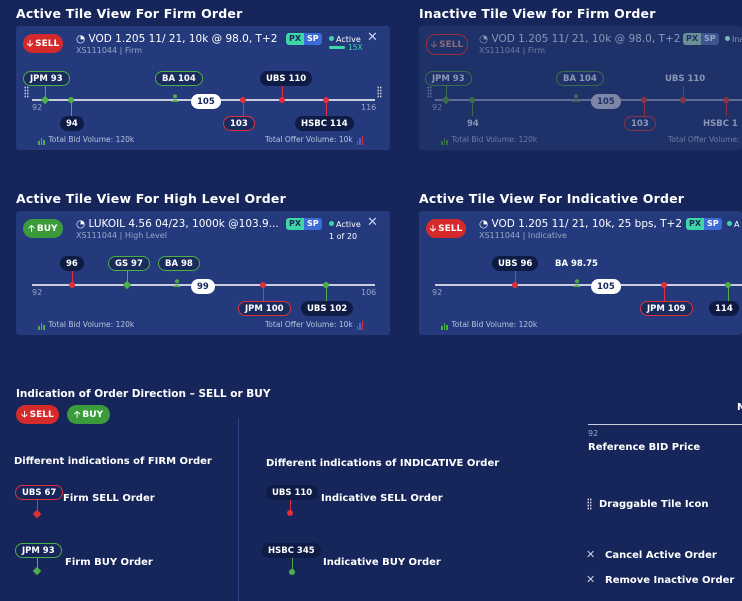  What do you see at coordinates (581, 224) in the screenshot?
I see `instrument-name: ◔ VOD 1.205 11/ 21, 10k, 25 bps, T+2` at bounding box center [581, 224].